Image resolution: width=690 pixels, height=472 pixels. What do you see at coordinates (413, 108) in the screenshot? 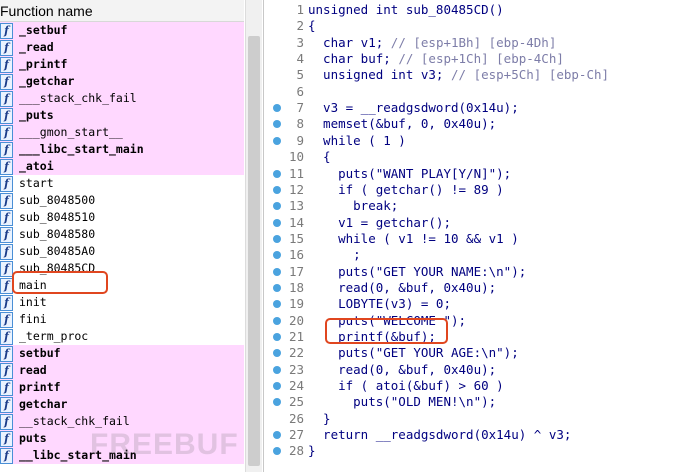
I see `code-text: v3 = __readgsdword(0x14u);` at bounding box center [413, 108].